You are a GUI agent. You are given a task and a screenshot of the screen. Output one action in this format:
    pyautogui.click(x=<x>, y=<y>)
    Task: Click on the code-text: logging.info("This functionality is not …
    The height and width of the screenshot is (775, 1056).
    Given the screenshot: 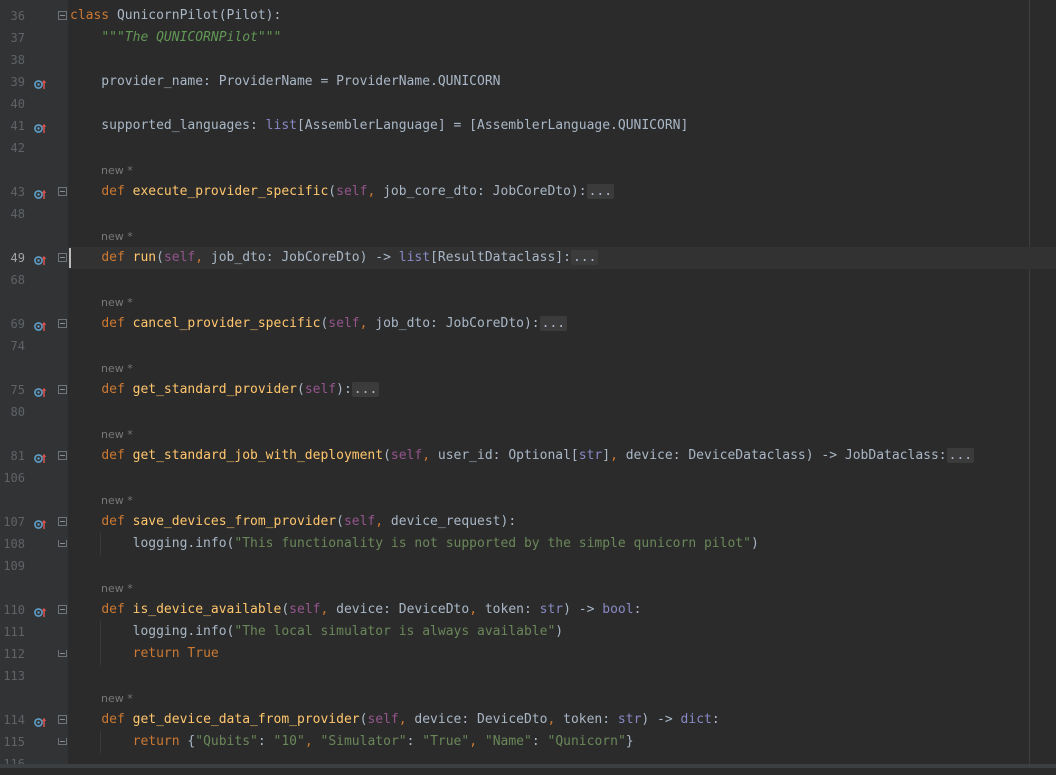 What is the action you would take?
    pyautogui.click(x=414, y=544)
    